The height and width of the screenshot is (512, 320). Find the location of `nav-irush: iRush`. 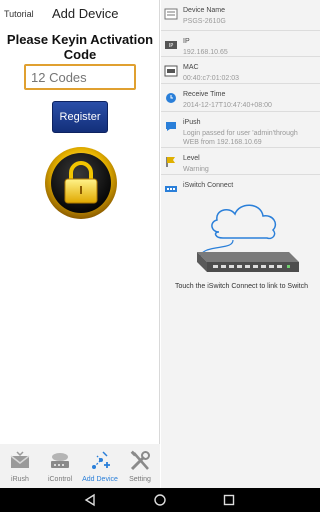

nav-irush: iRush is located at coordinates (20, 469).